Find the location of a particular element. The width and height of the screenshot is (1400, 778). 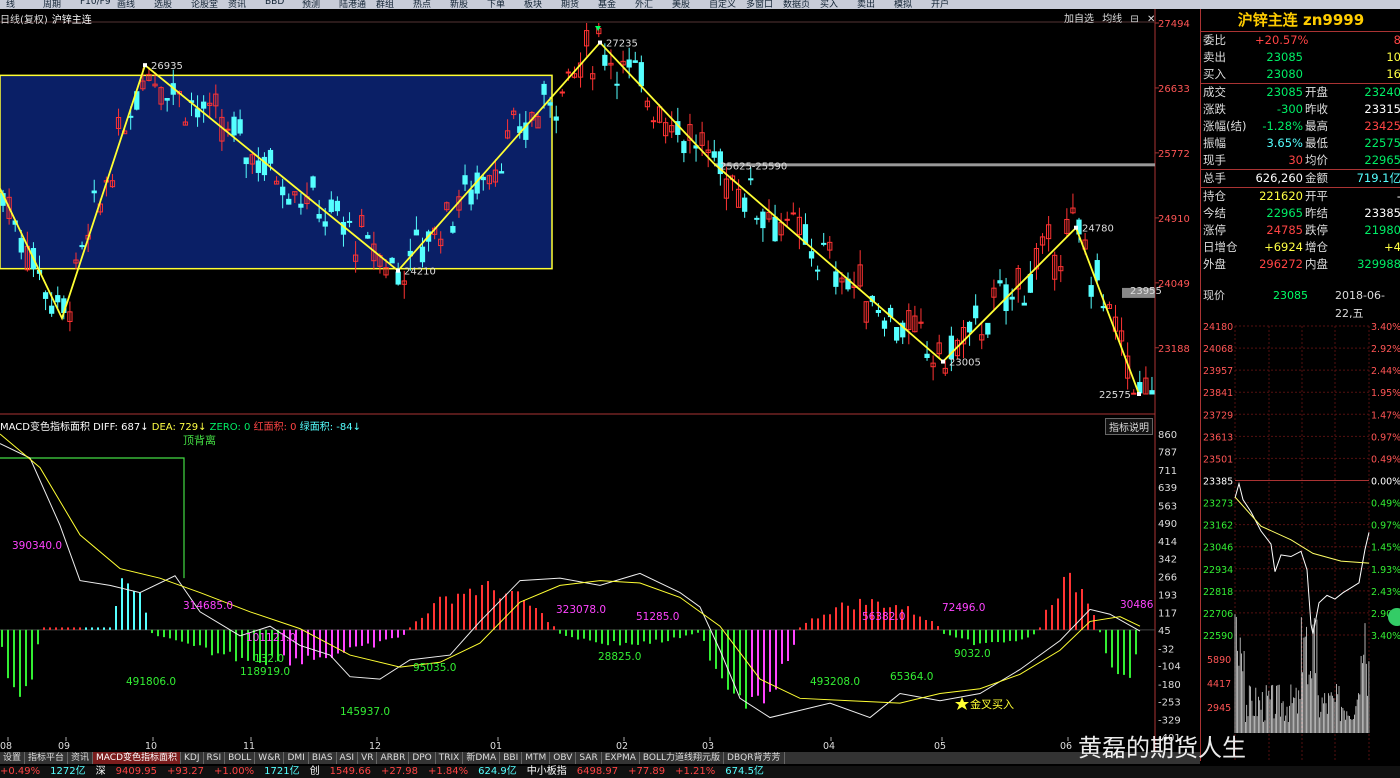

top-menu-item: 期货 is located at coordinates (570, 4).